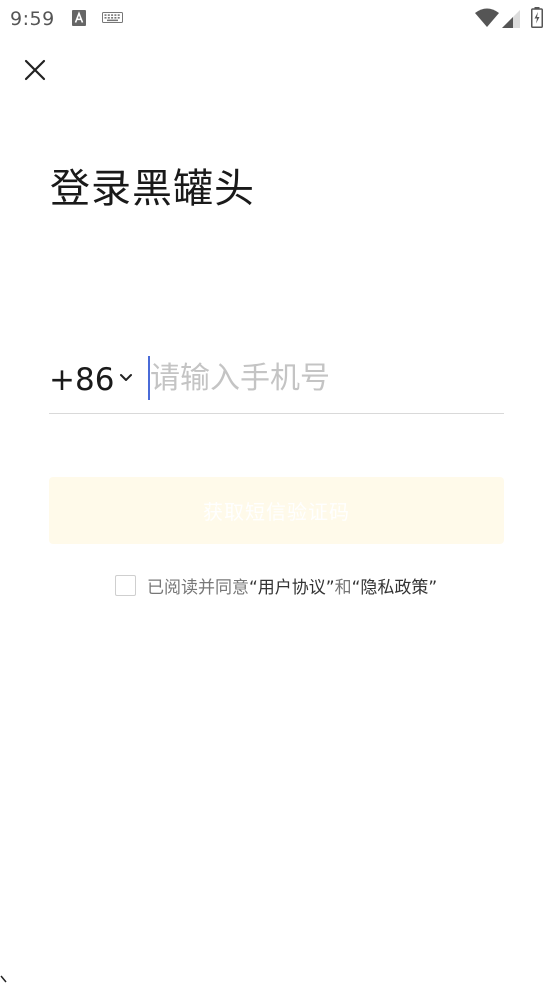 Image resolution: width=554 pixels, height=984 pixels. What do you see at coordinates (79, 18) in the screenshot?
I see `app-a-icon` at bounding box center [79, 18].